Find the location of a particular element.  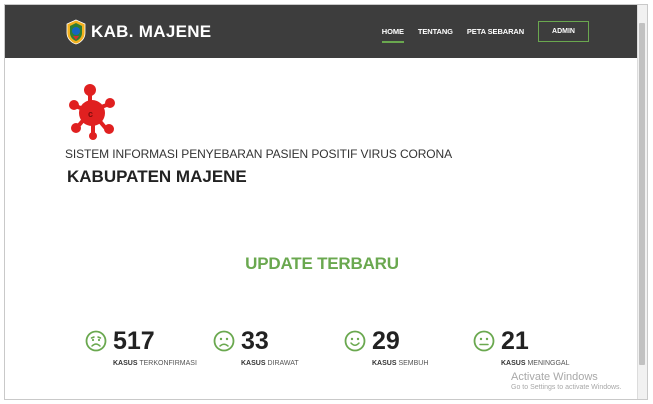

stat-treated: 33 KASUS DIRAWAT is located at coordinates (256, 351).